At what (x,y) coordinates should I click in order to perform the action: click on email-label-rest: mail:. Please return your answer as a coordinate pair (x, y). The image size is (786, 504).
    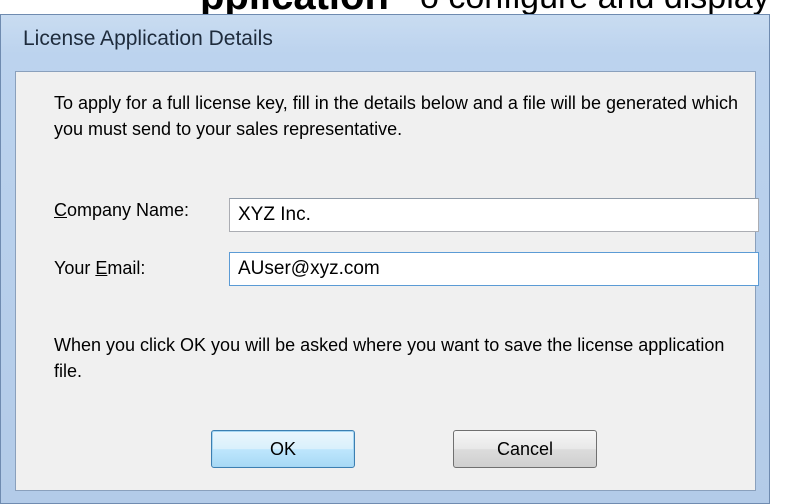
    Looking at the image, I should click on (126, 268).